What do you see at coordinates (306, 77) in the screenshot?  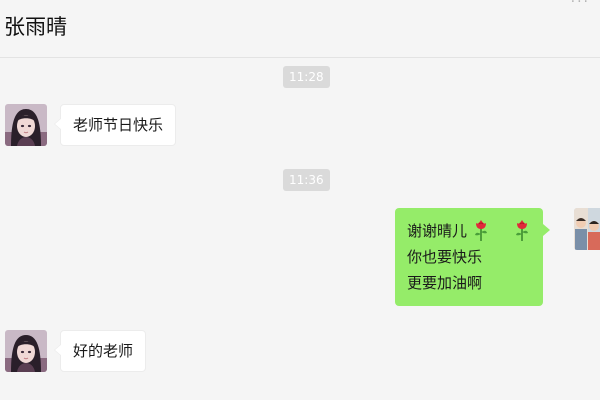 I see `timestamp: 11:28` at bounding box center [306, 77].